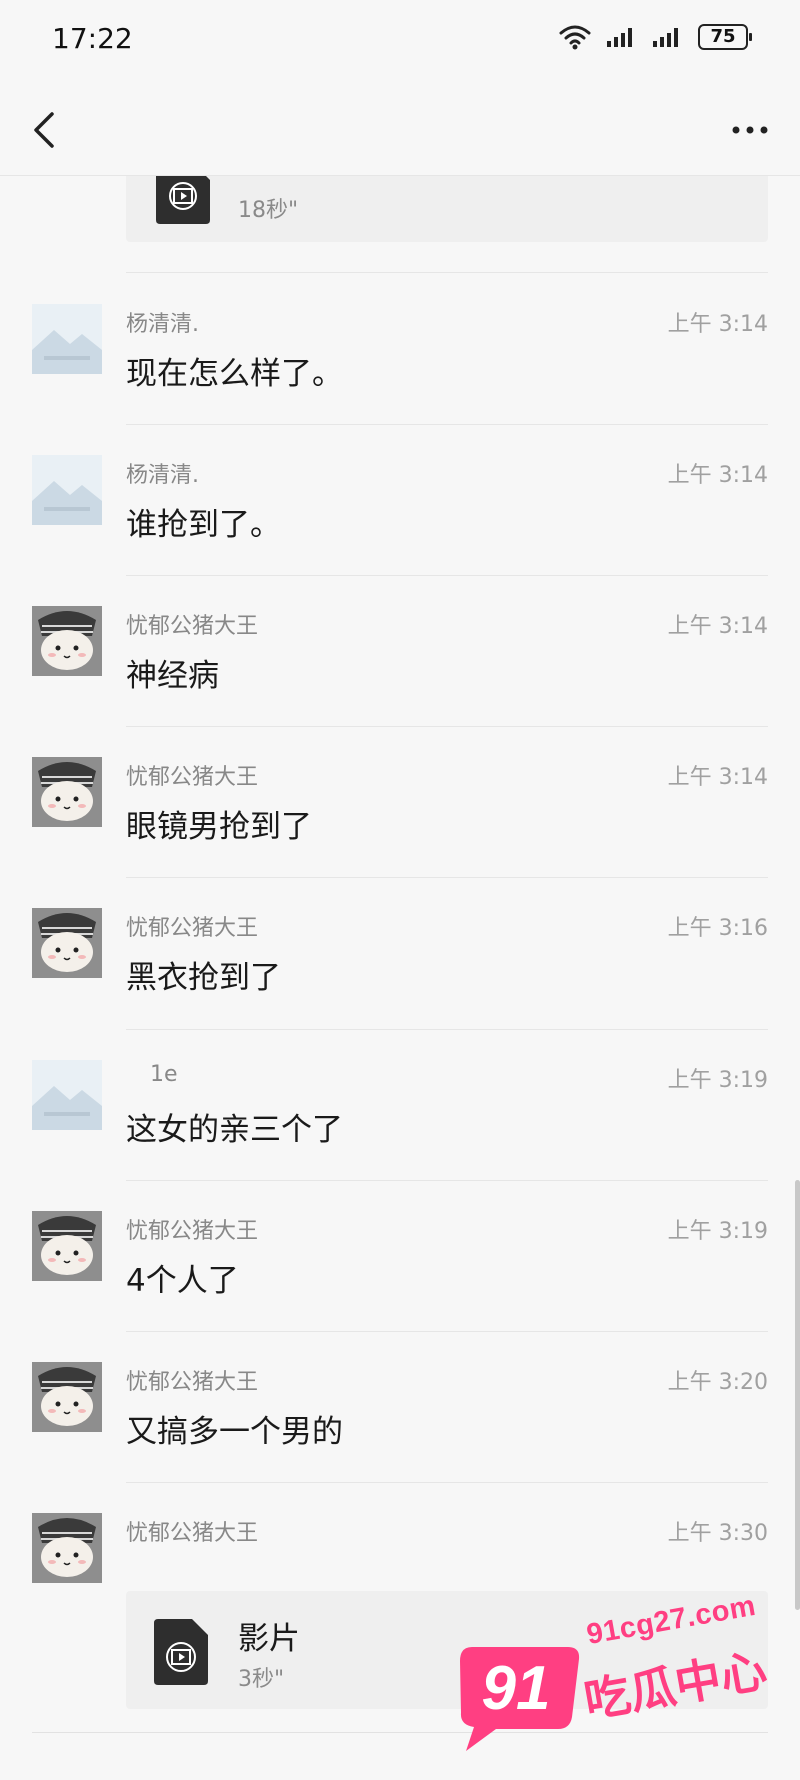  Describe the element at coordinates (203, 525) in the screenshot. I see `message-text: 谁抢到了。` at that location.